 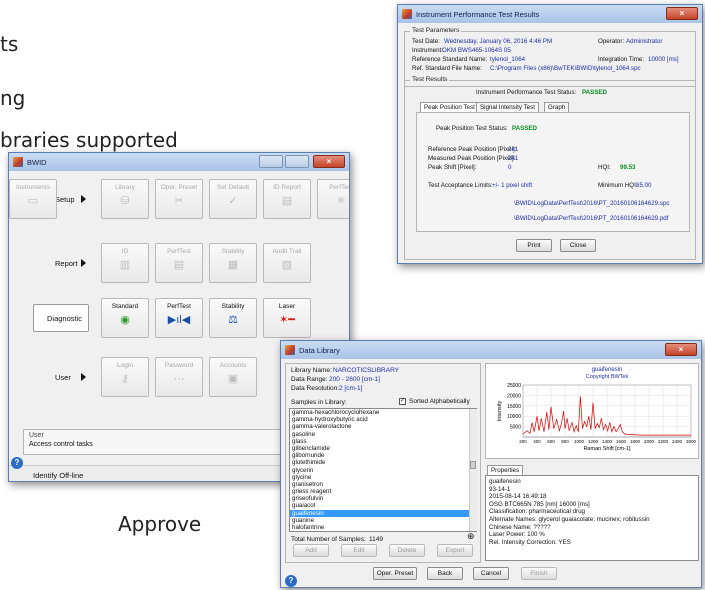 What do you see at coordinates (507, 107) in the screenshot?
I see `tab-signal-intensity: Signal Intensity Test` at bounding box center [507, 107].